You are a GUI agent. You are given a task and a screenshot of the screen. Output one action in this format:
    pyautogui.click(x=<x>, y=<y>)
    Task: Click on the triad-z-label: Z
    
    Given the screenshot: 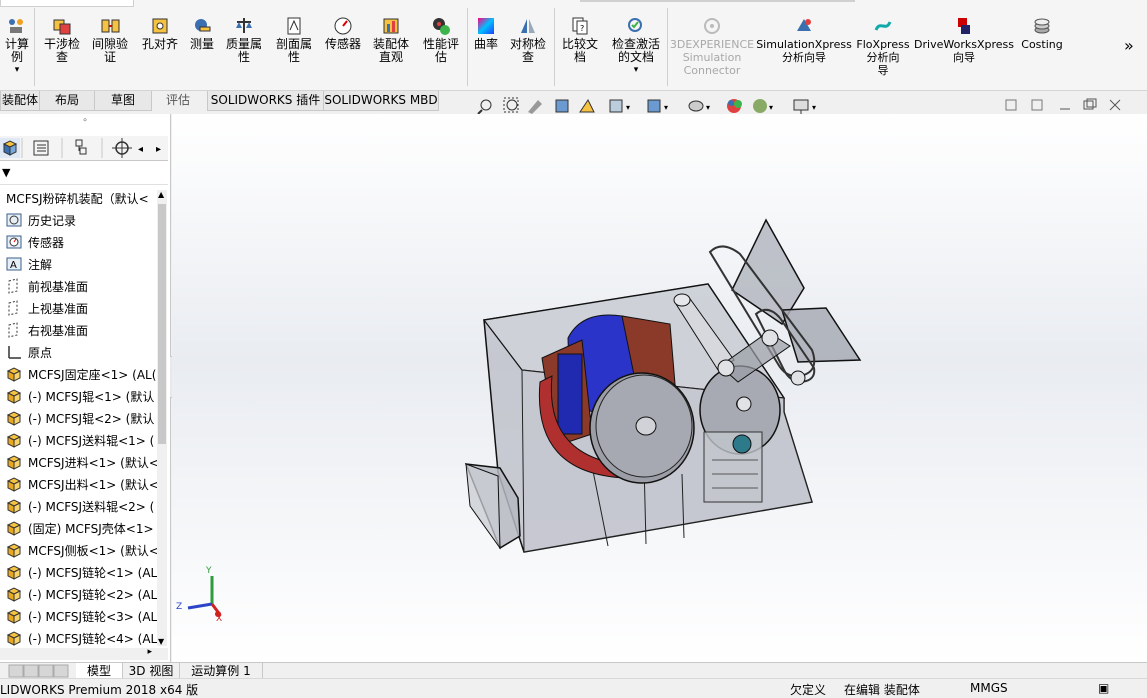 What is the action you would take?
    pyautogui.click(x=179, y=607)
    